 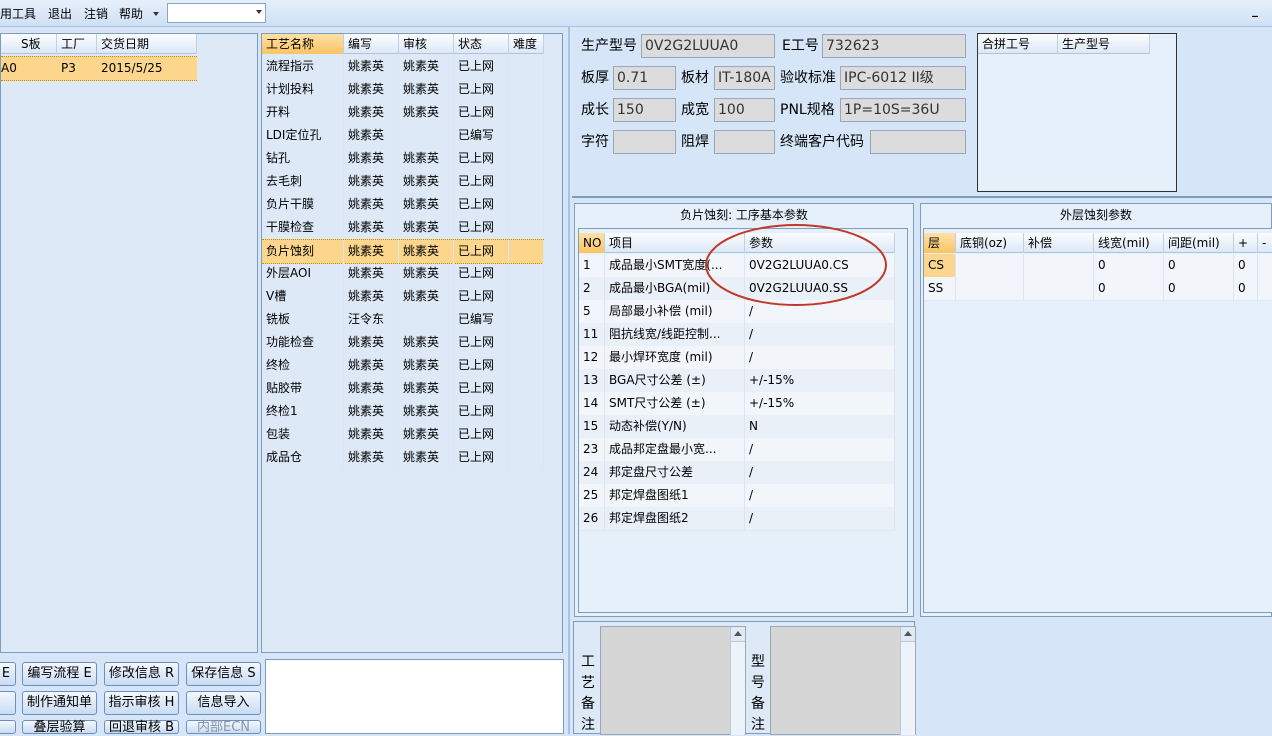 I want to click on combine-list: 合拼工号 生产型号, so click(x=1077, y=112).